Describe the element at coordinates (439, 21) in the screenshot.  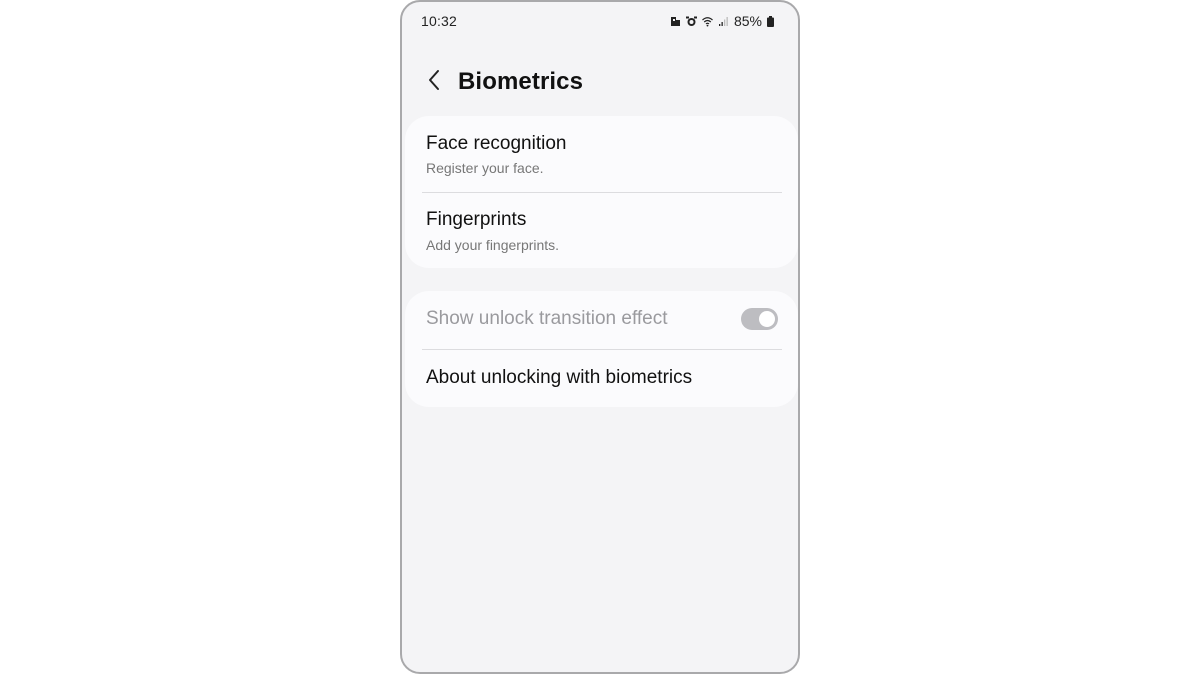
I see `status-time: 10:32` at that location.